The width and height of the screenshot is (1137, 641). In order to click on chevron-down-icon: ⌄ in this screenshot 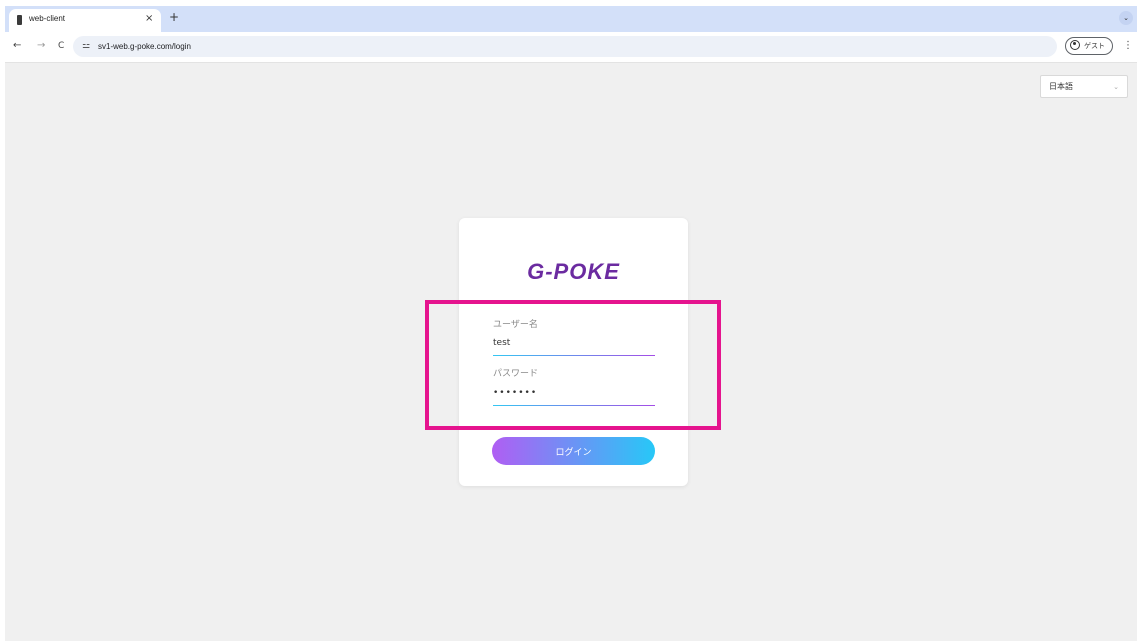, I will do `click(1116, 87)`.